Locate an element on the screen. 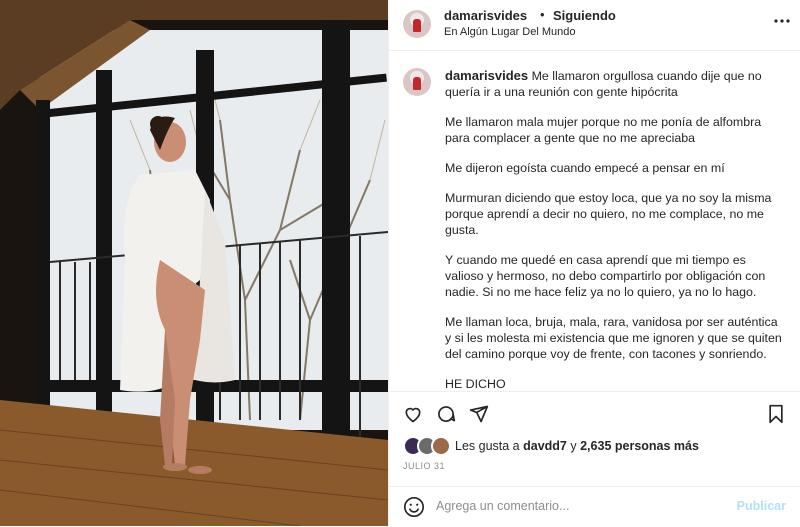  likes-summary: Les gusta a davdd7 y 2,635 personas más is located at coordinates (551, 446).